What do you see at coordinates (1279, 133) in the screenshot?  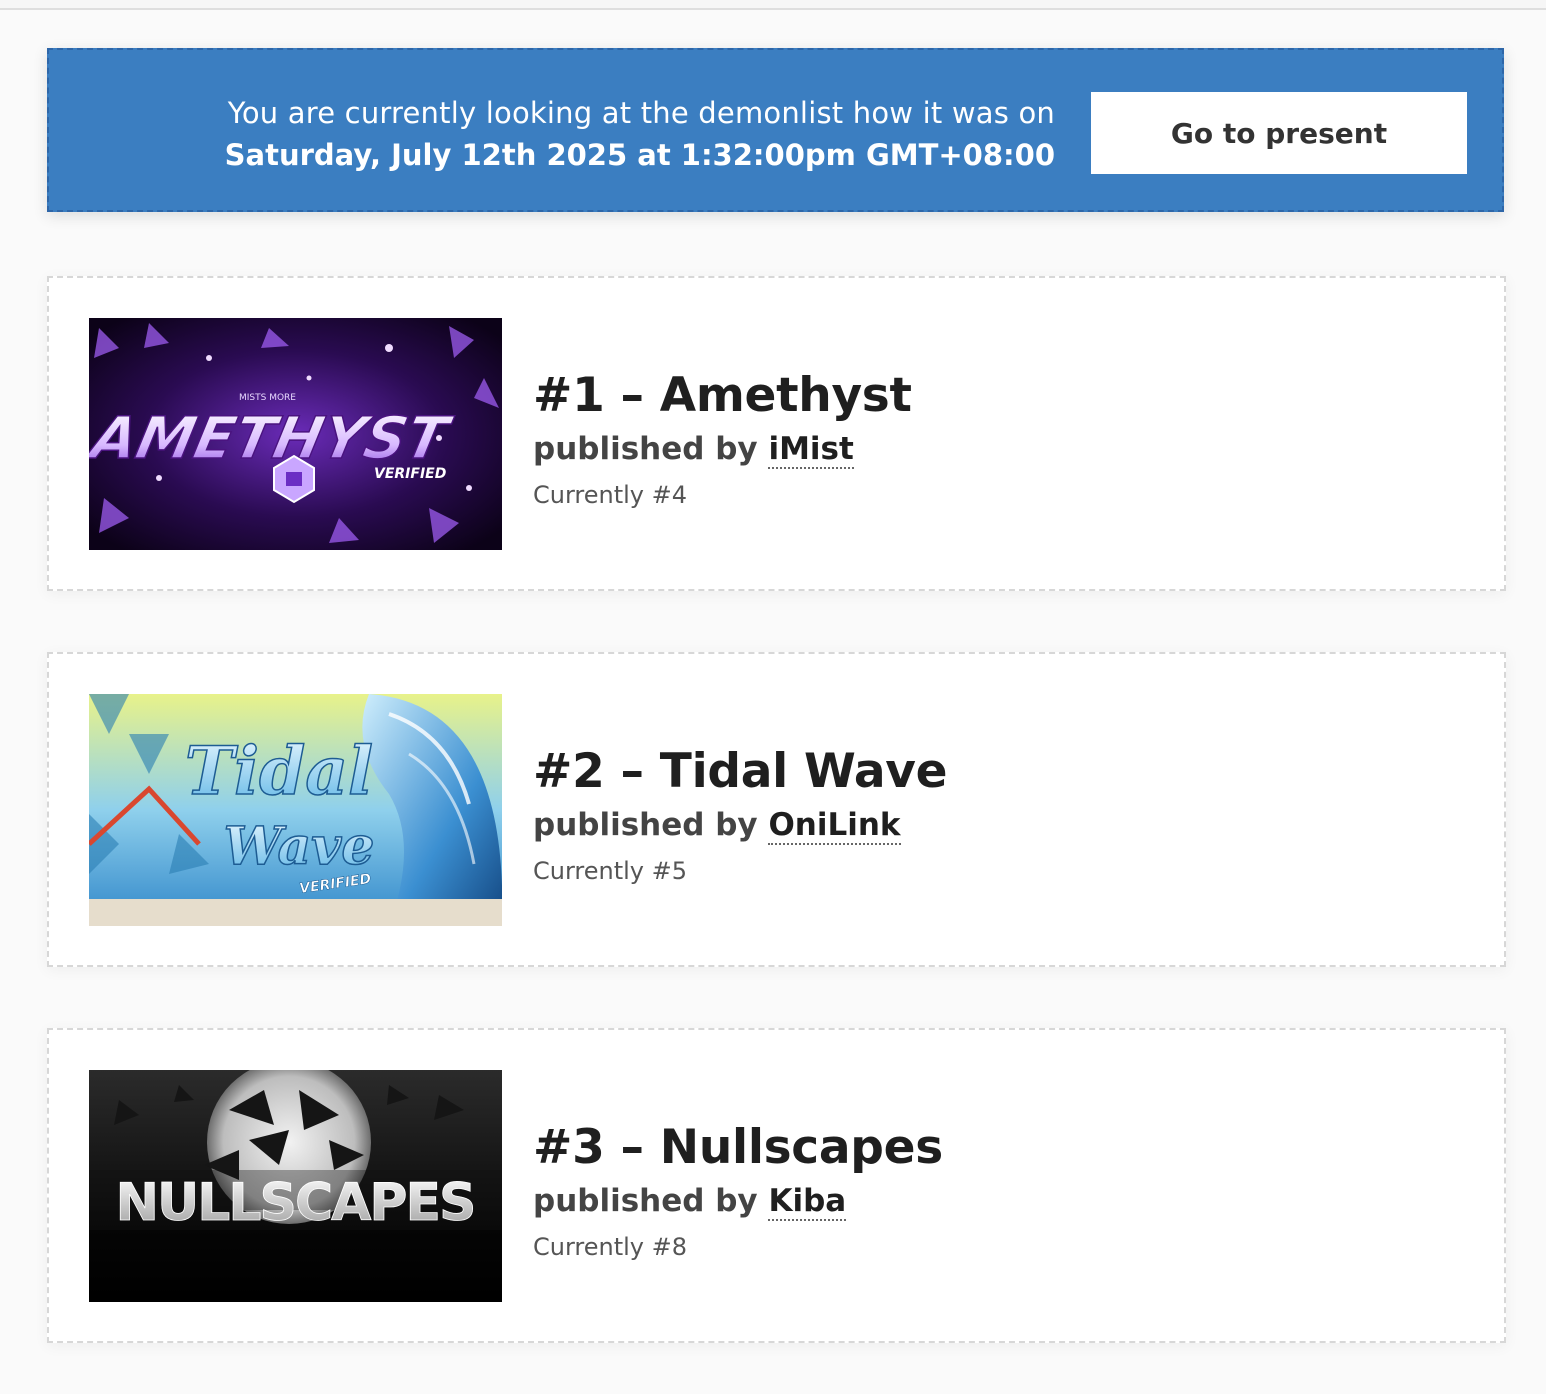 I see `go-to-present-button: Go to present` at bounding box center [1279, 133].